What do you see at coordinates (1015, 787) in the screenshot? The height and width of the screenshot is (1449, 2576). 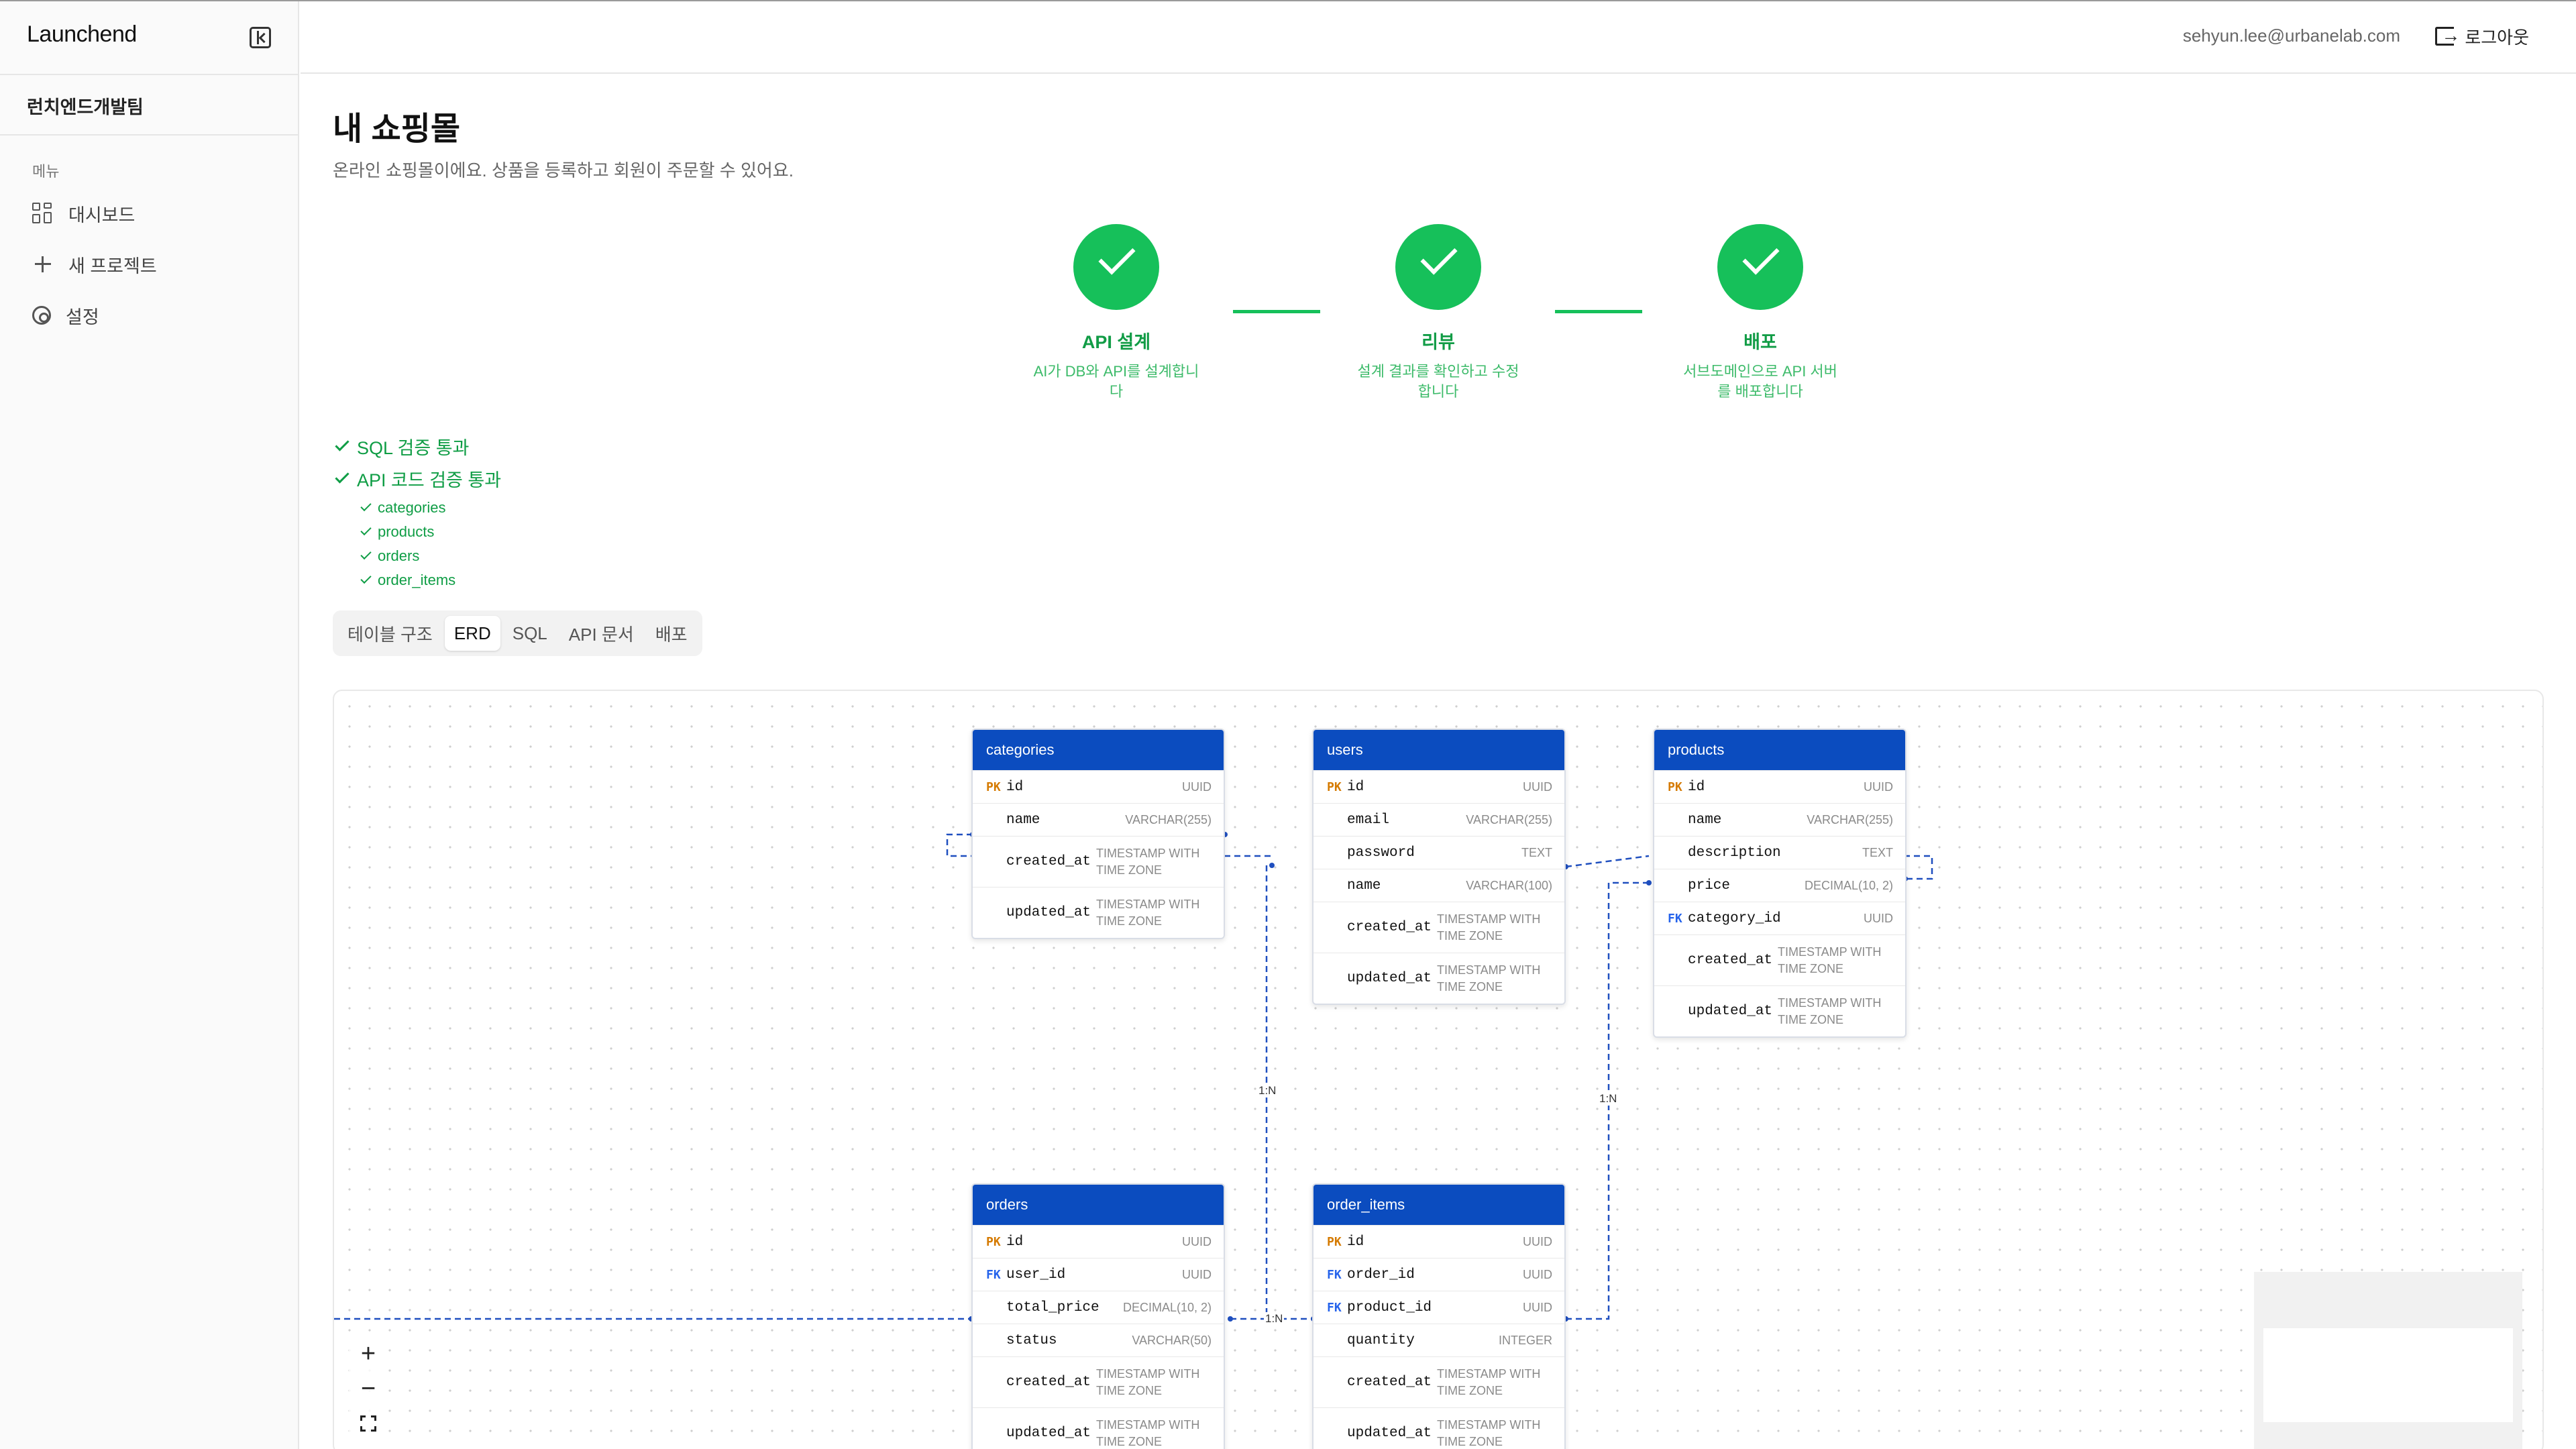 I see `column-name: id` at bounding box center [1015, 787].